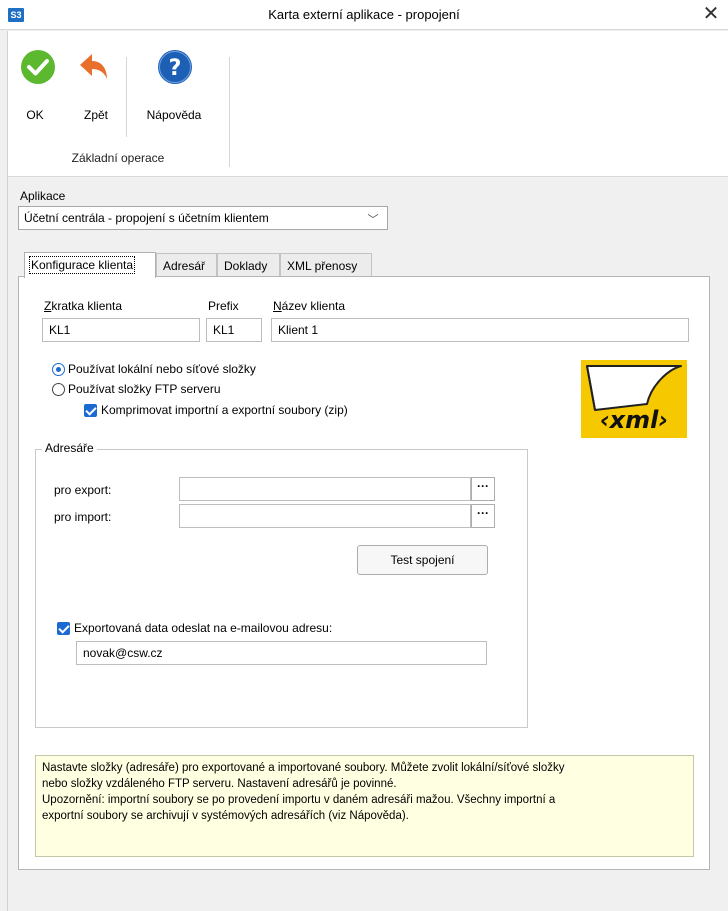 This screenshot has width=728, height=911. I want to click on radio-unselected, so click(58, 389).